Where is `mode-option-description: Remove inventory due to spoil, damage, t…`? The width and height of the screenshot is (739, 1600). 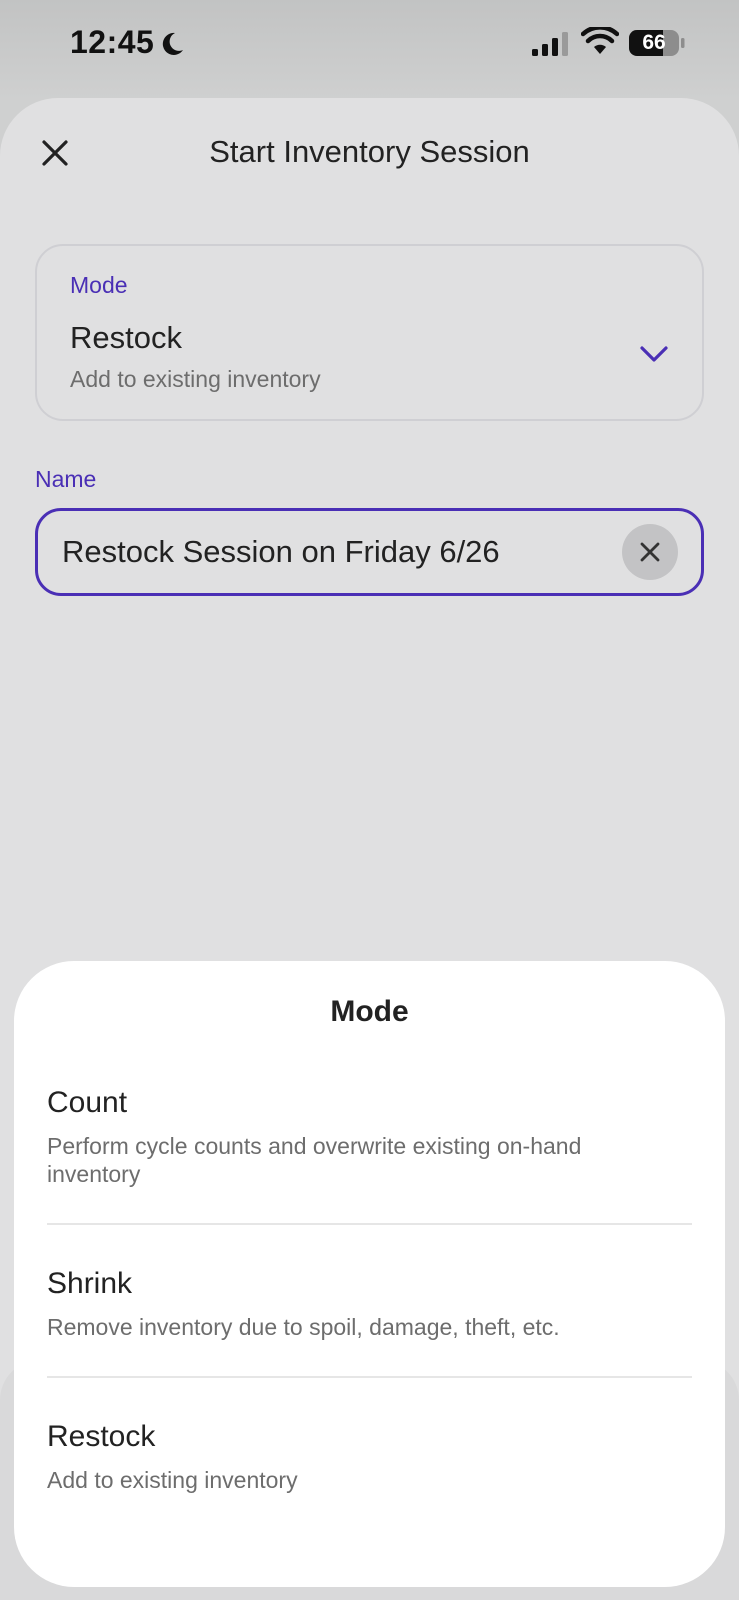 mode-option-description: Remove inventory due to spoil, damage, t… is located at coordinates (303, 1327).